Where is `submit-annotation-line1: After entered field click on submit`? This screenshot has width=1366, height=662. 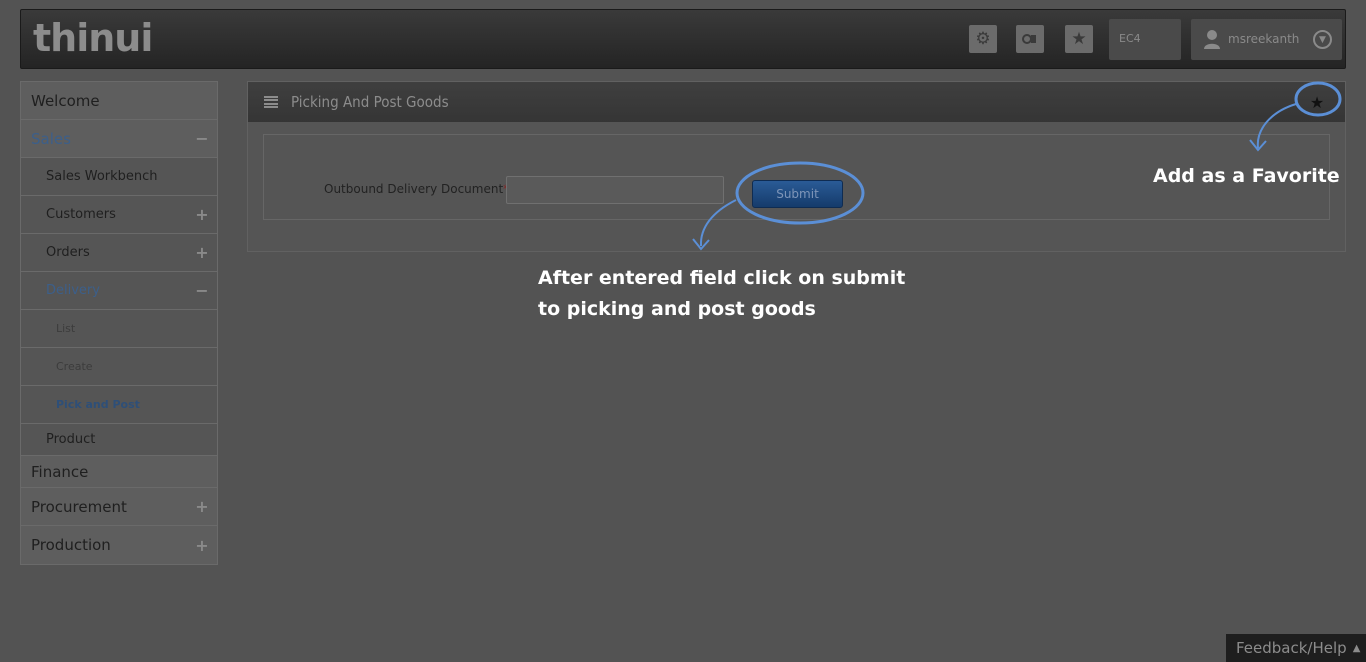
submit-annotation-line1: After entered field click on submit is located at coordinates (722, 278).